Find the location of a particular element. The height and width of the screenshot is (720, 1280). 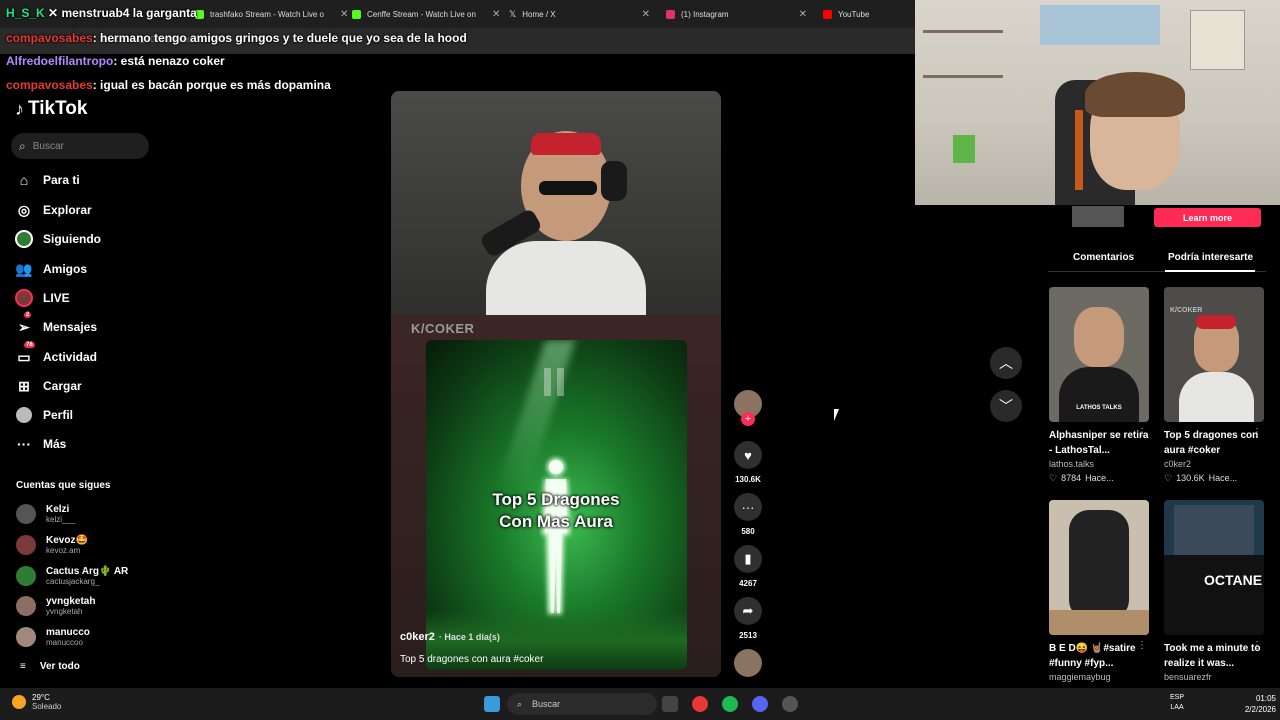

previous-video-button: ︿ is located at coordinates (1006, 363).